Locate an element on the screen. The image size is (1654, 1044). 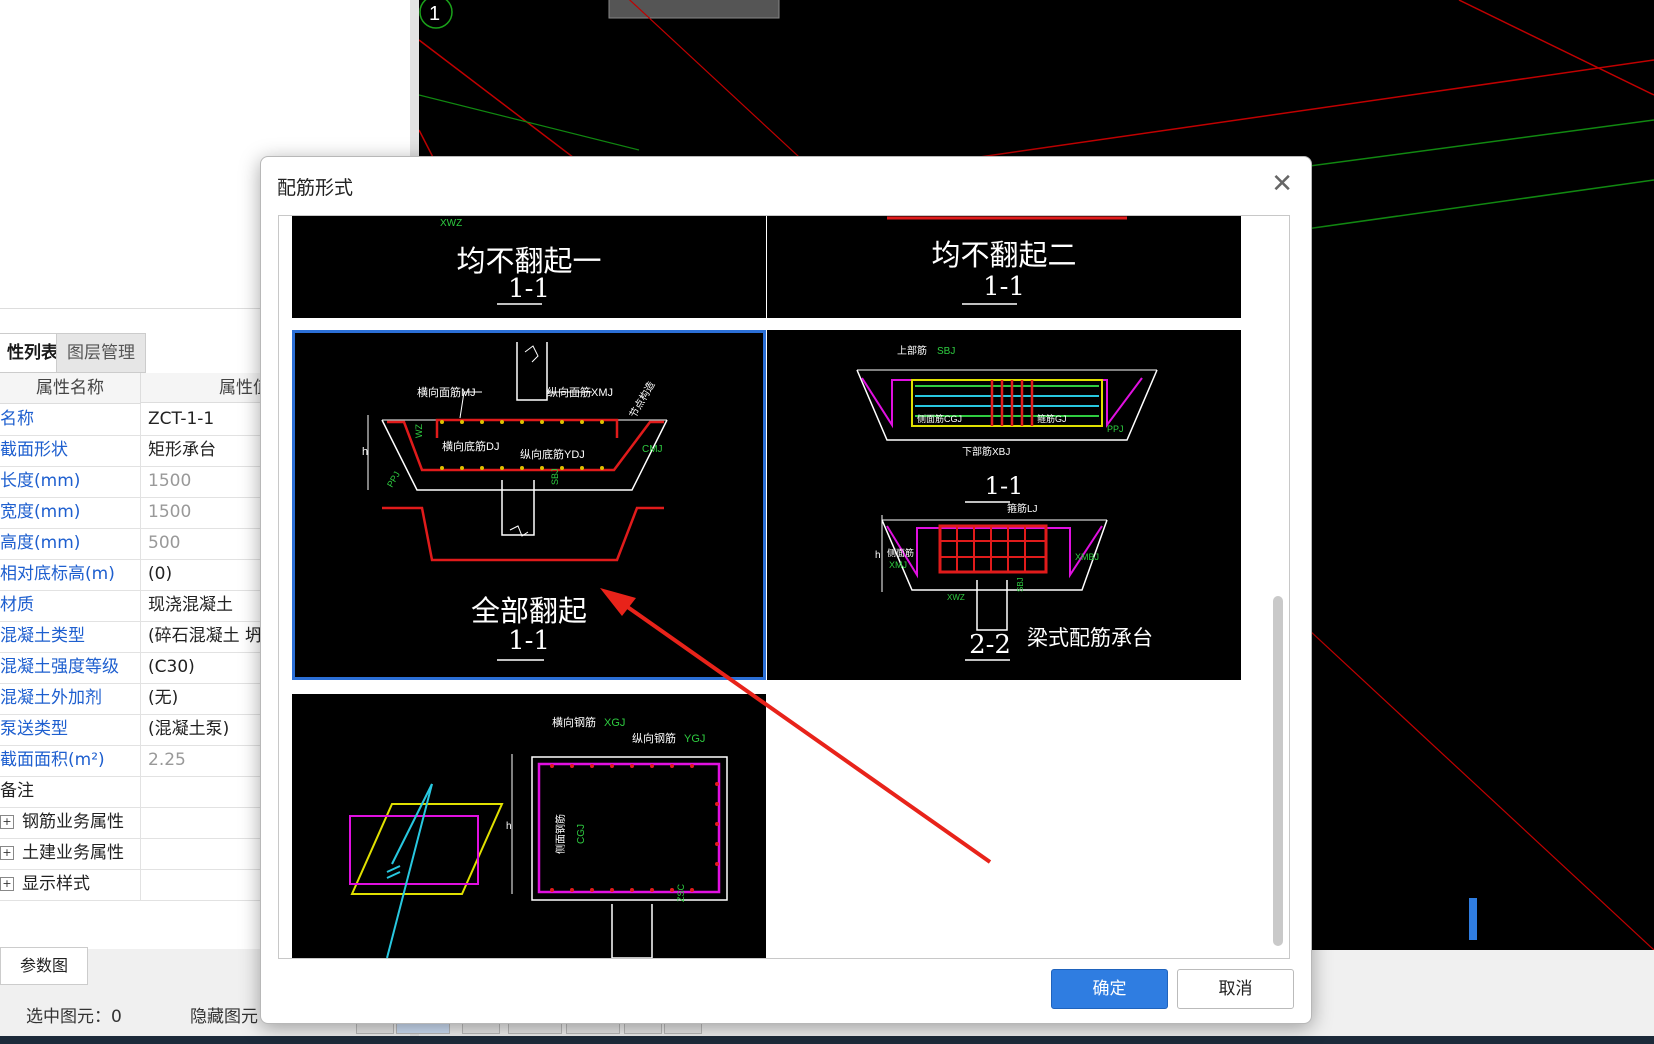
arrow-shaft is located at coordinates (801, 729).